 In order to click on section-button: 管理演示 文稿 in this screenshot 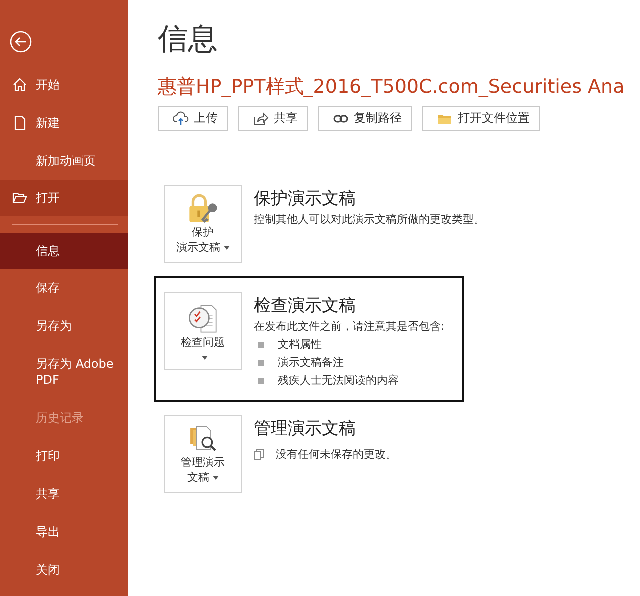, I will do `click(203, 454)`.